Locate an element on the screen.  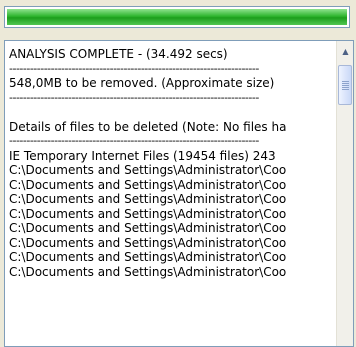
scroll-grip-icon is located at coordinates (345, 85).